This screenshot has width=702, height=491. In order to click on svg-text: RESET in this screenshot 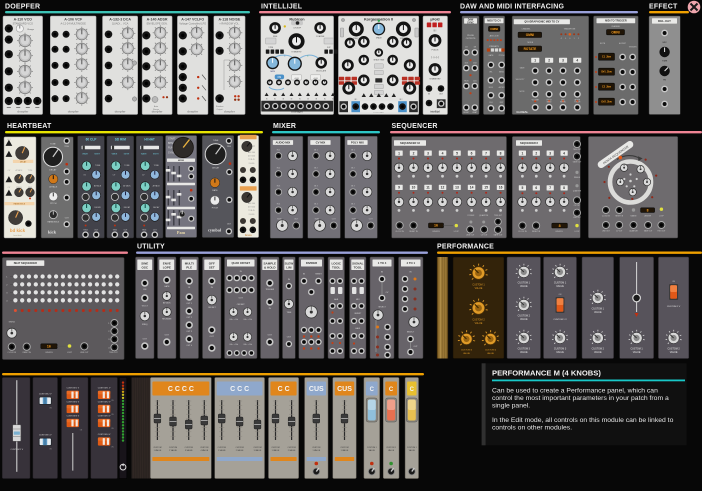, I will do `click(318, 275)`.